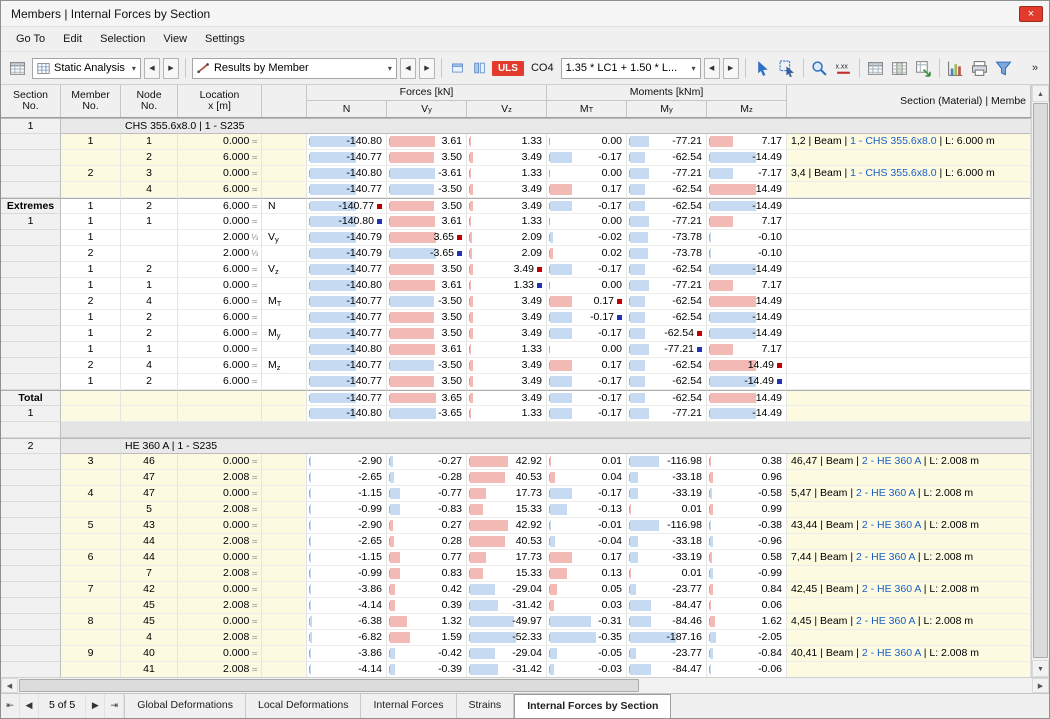 This screenshot has height=719, width=1050. Describe the element at coordinates (667, 542) in the screenshot. I see `cell-my: -33.18` at that location.